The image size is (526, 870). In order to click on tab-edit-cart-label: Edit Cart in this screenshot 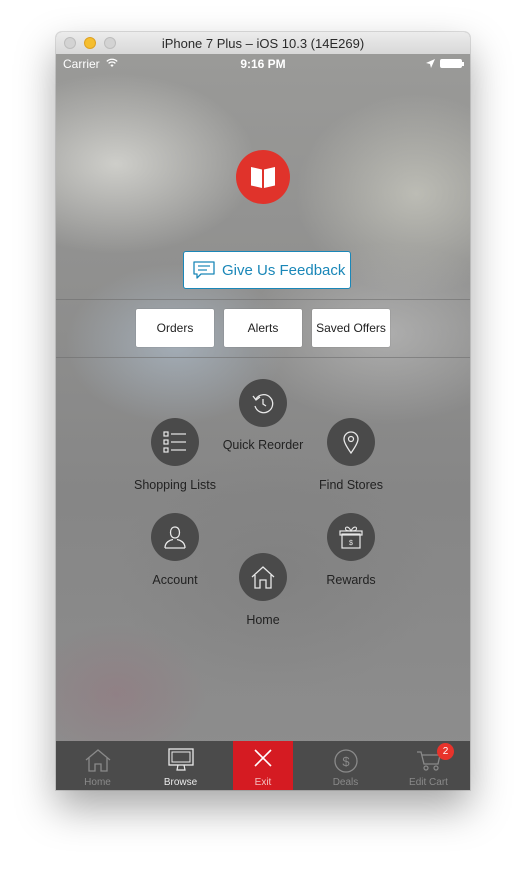, I will do `click(428, 782)`.